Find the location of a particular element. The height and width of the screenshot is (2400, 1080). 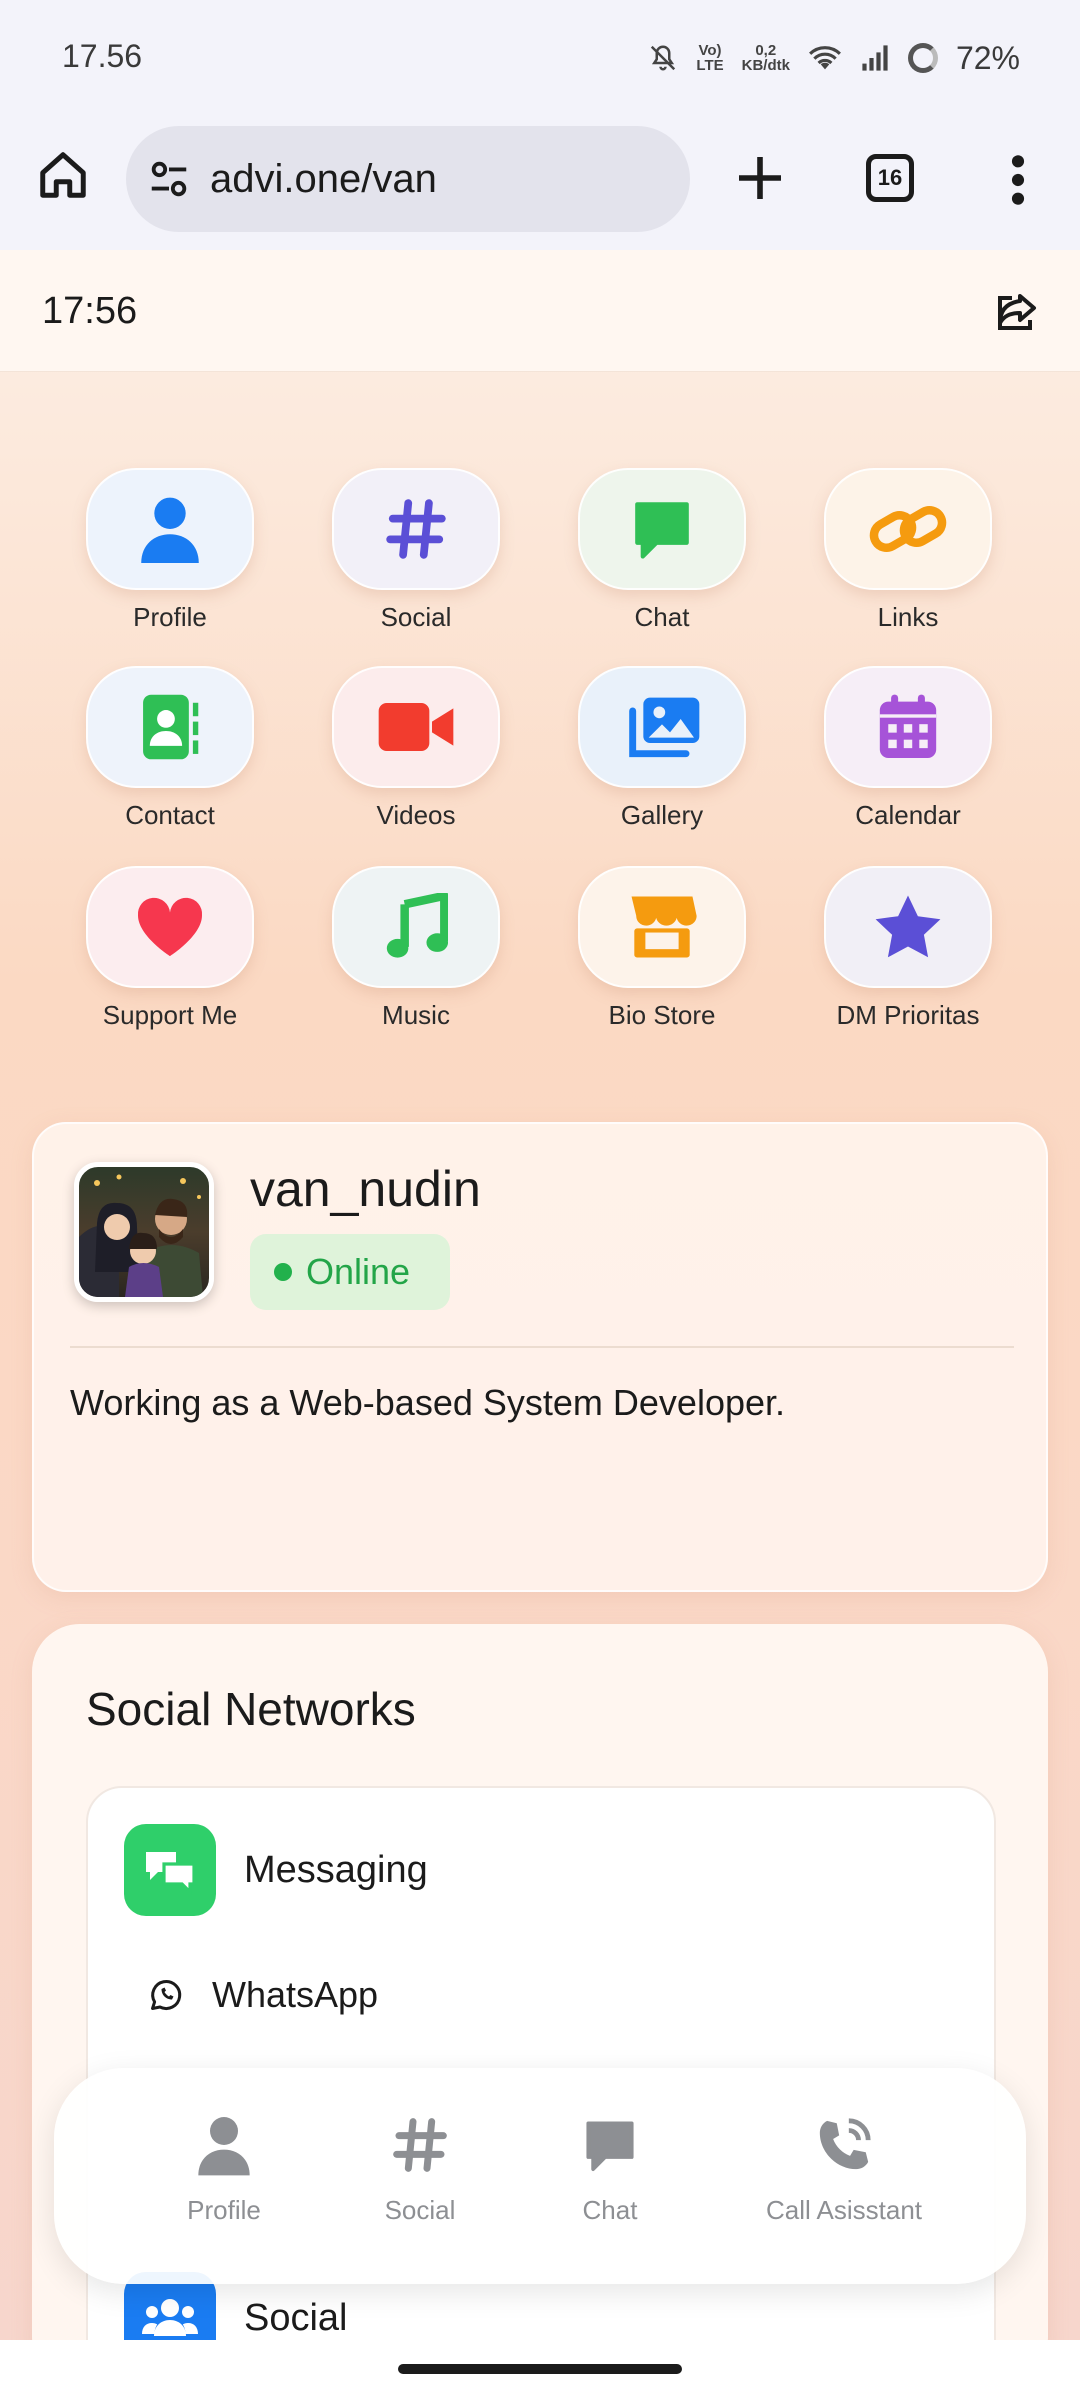

app-social: Social is located at coordinates (416, 550).